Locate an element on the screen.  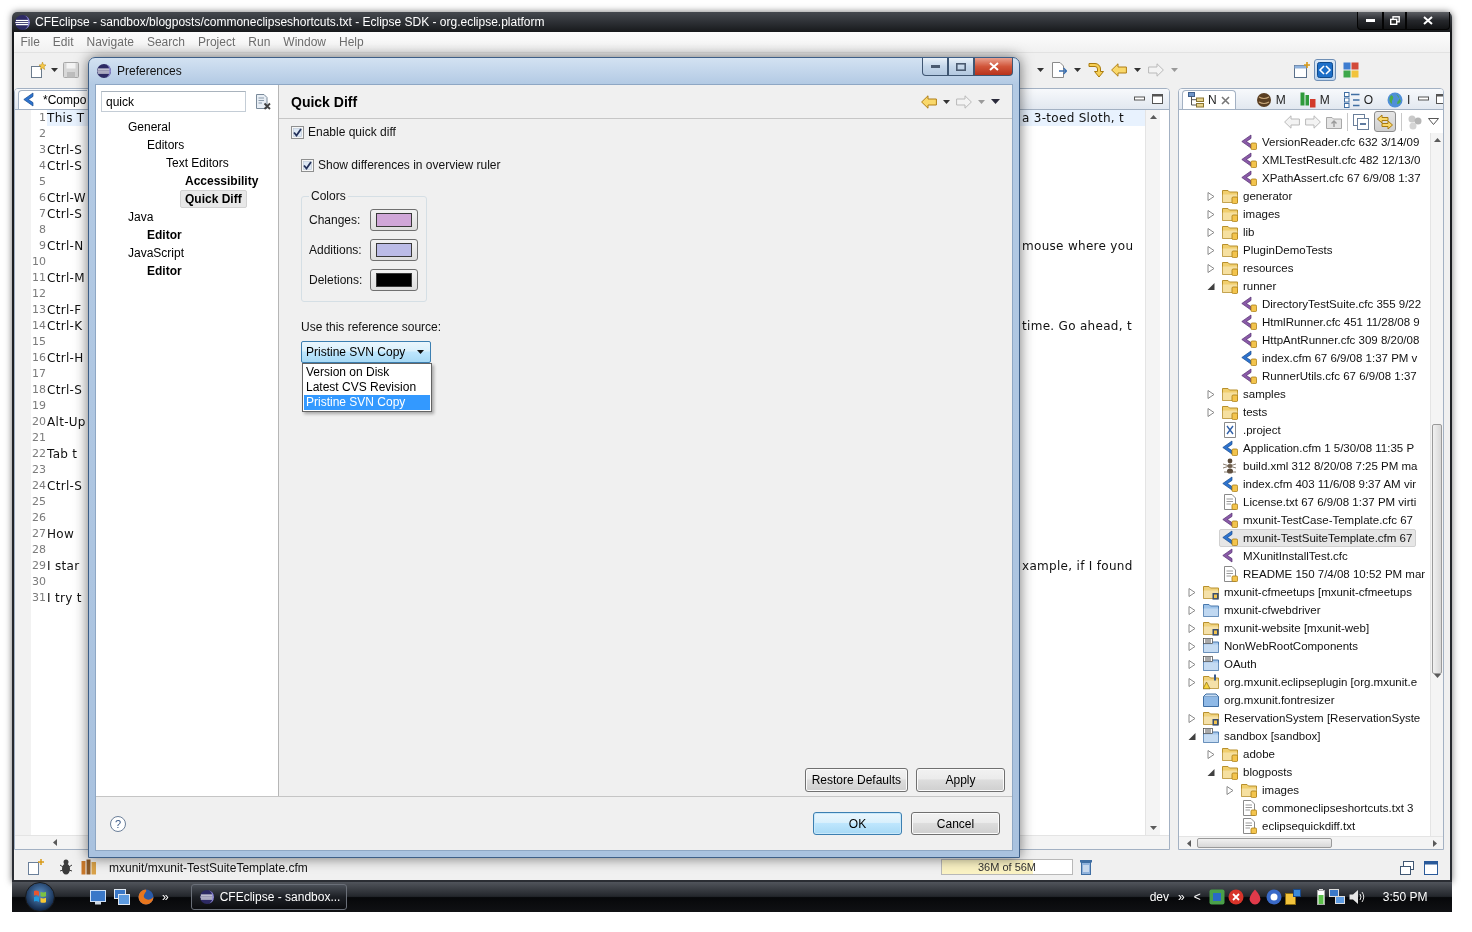
tree-item: org.mxunit.eclipseplugin [org.mxunit.e is located at coordinates (1311, 682).